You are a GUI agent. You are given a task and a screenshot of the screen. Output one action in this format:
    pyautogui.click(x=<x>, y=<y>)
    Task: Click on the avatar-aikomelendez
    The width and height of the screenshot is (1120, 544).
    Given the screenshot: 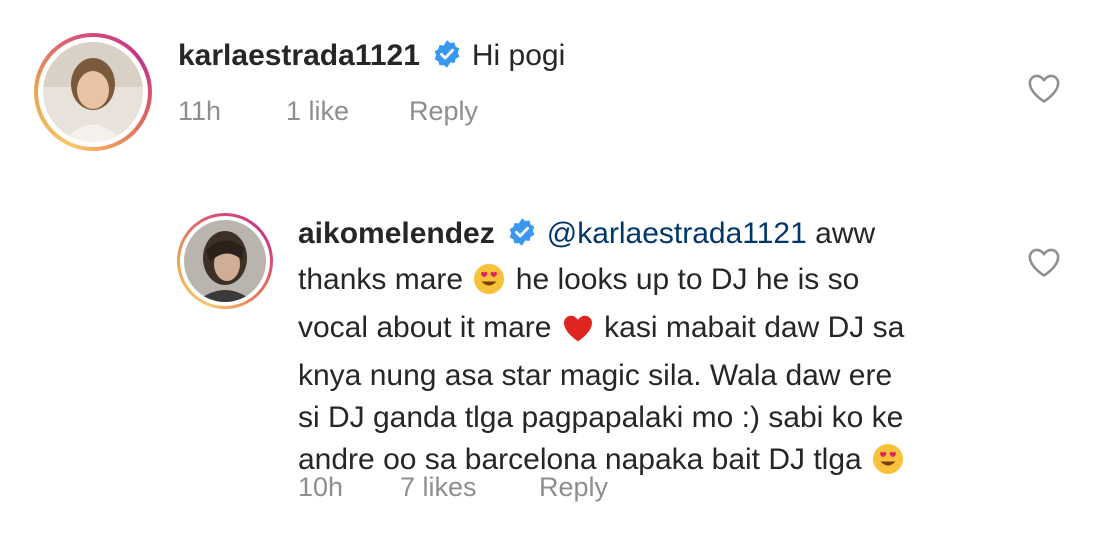 What is the action you would take?
    pyautogui.click(x=225, y=261)
    